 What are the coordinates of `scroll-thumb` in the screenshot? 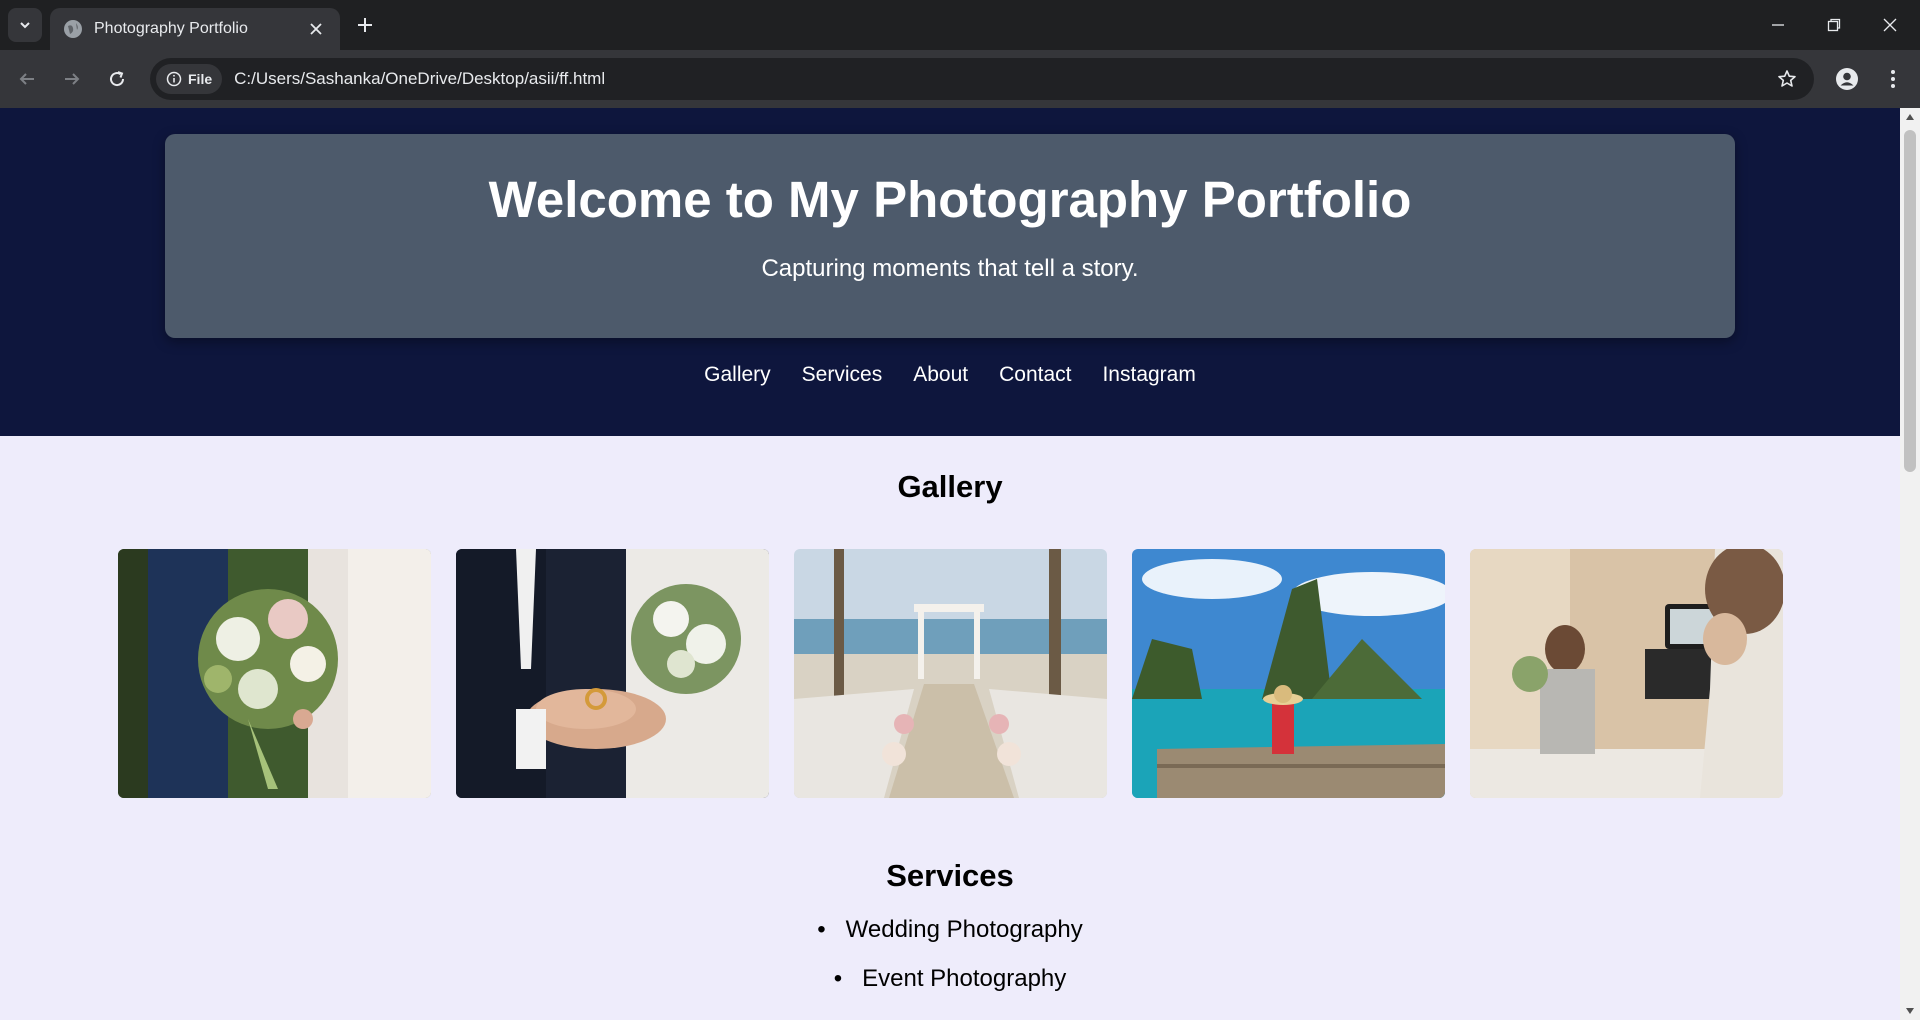 It's located at (1910, 301).